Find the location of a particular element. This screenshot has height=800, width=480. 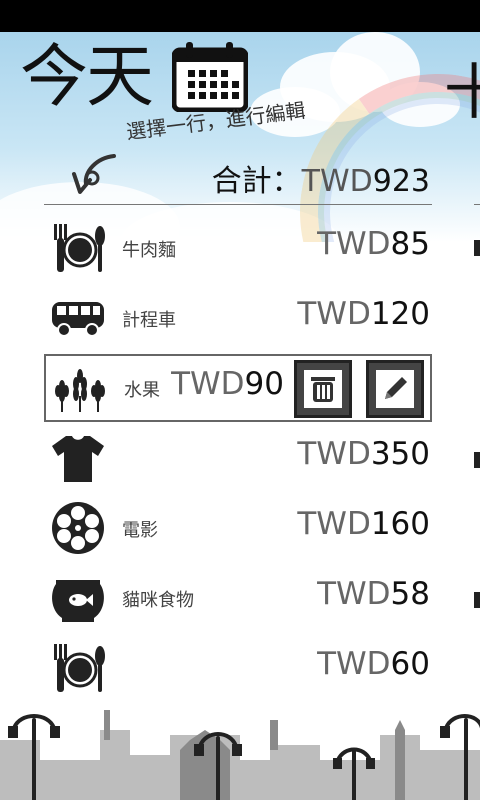

total-label: 合計： is located at coordinates (256, 181).